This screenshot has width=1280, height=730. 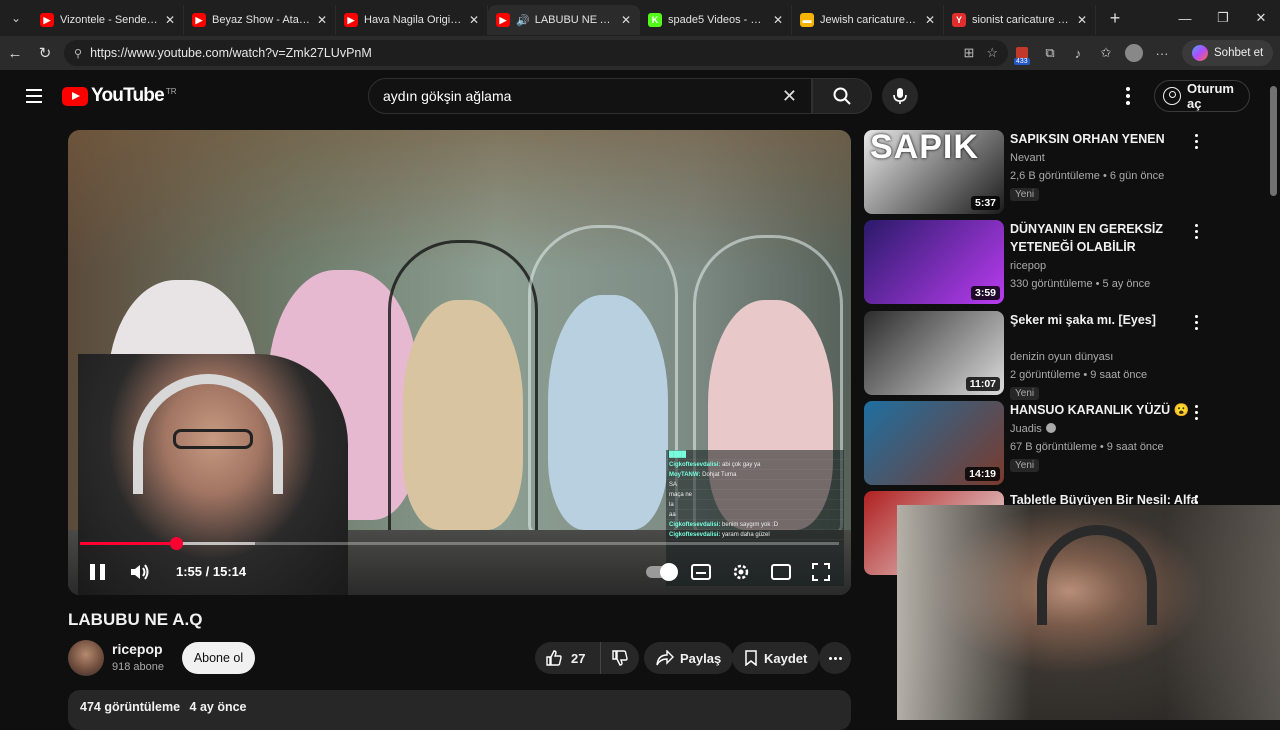 I want to click on video-thumbnail: SAPIK 5:37, so click(x=934, y=172).